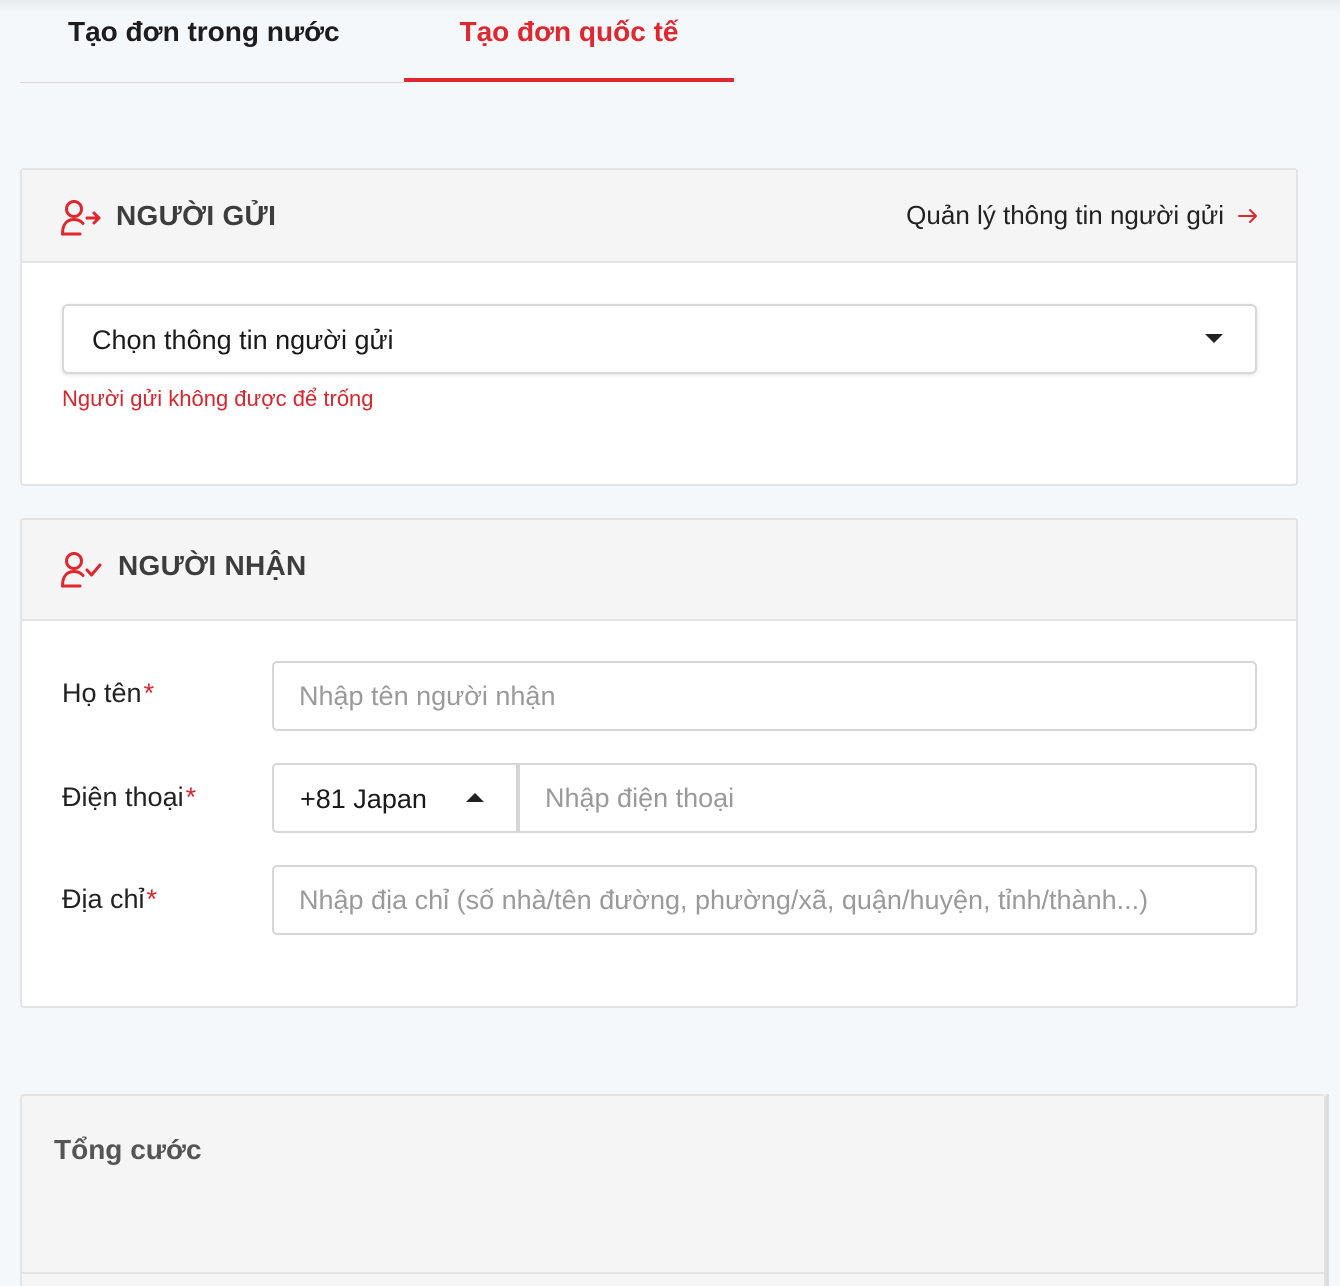 Image resolution: width=1340 pixels, height=1286 pixels. I want to click on total-fee-panel: Tổng cước, so click(674, 1190).